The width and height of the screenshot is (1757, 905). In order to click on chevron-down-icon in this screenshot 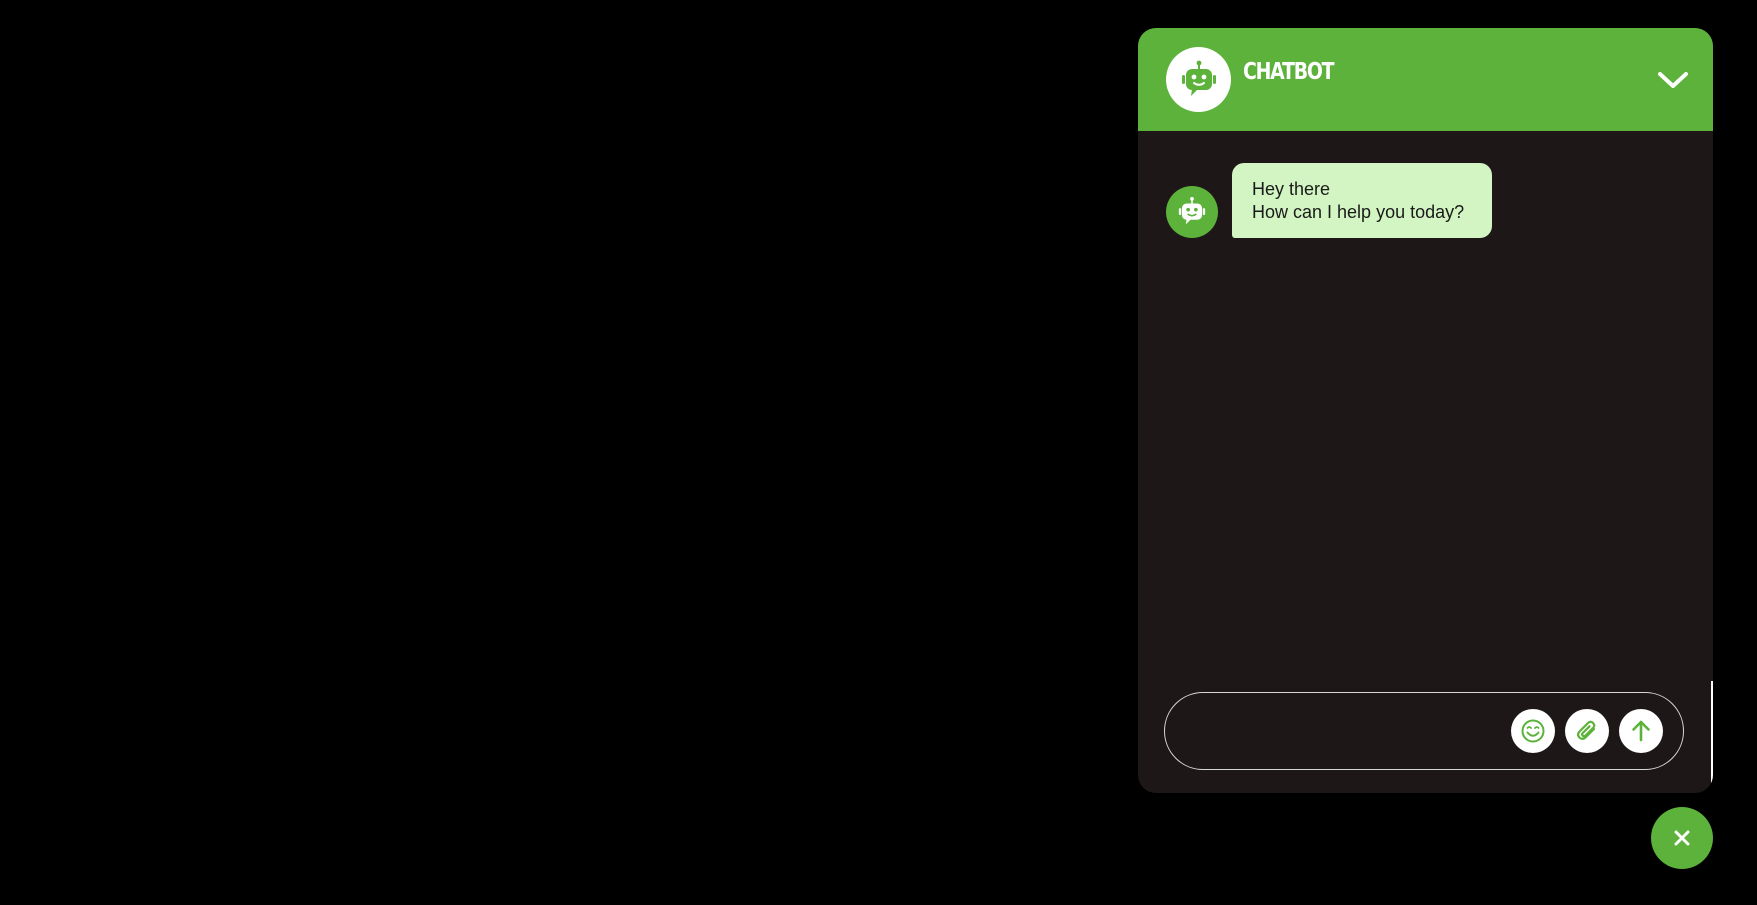, I will do `click(1673, 80)`.